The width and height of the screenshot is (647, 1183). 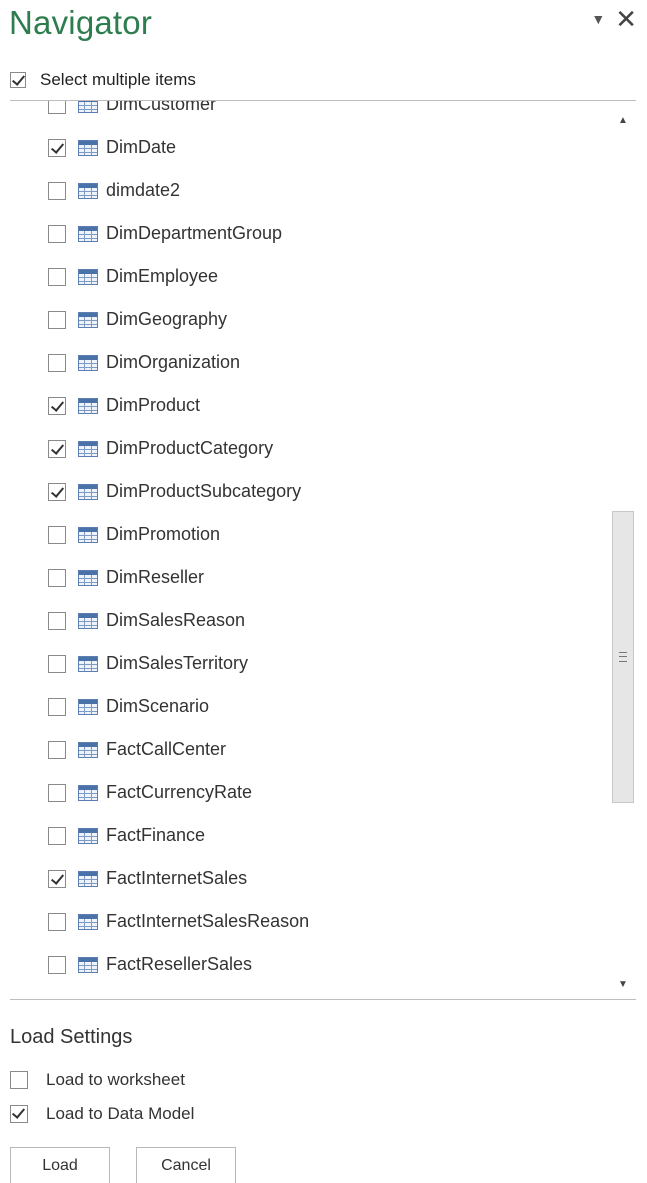 I want to click on list-item: DimScenario, so click(x=308, y=706).